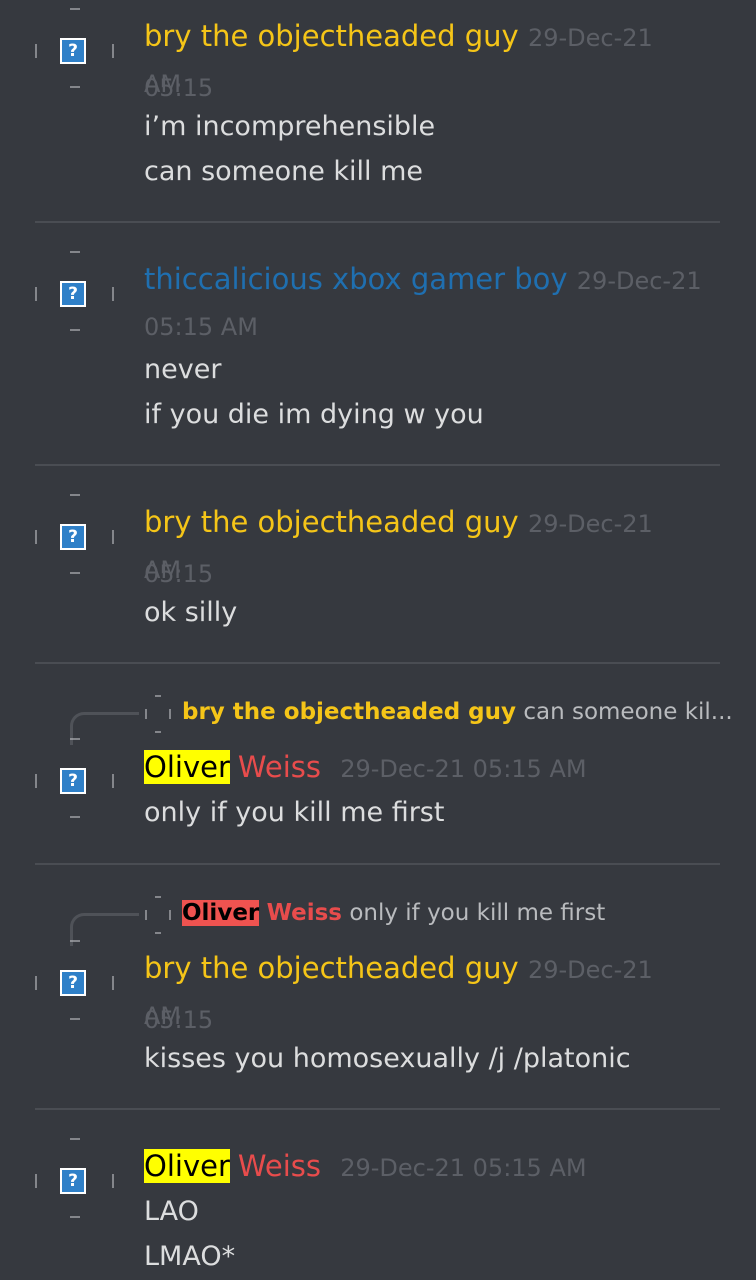  I want to click on reply-author-first: Oliver, so click(221, 913).